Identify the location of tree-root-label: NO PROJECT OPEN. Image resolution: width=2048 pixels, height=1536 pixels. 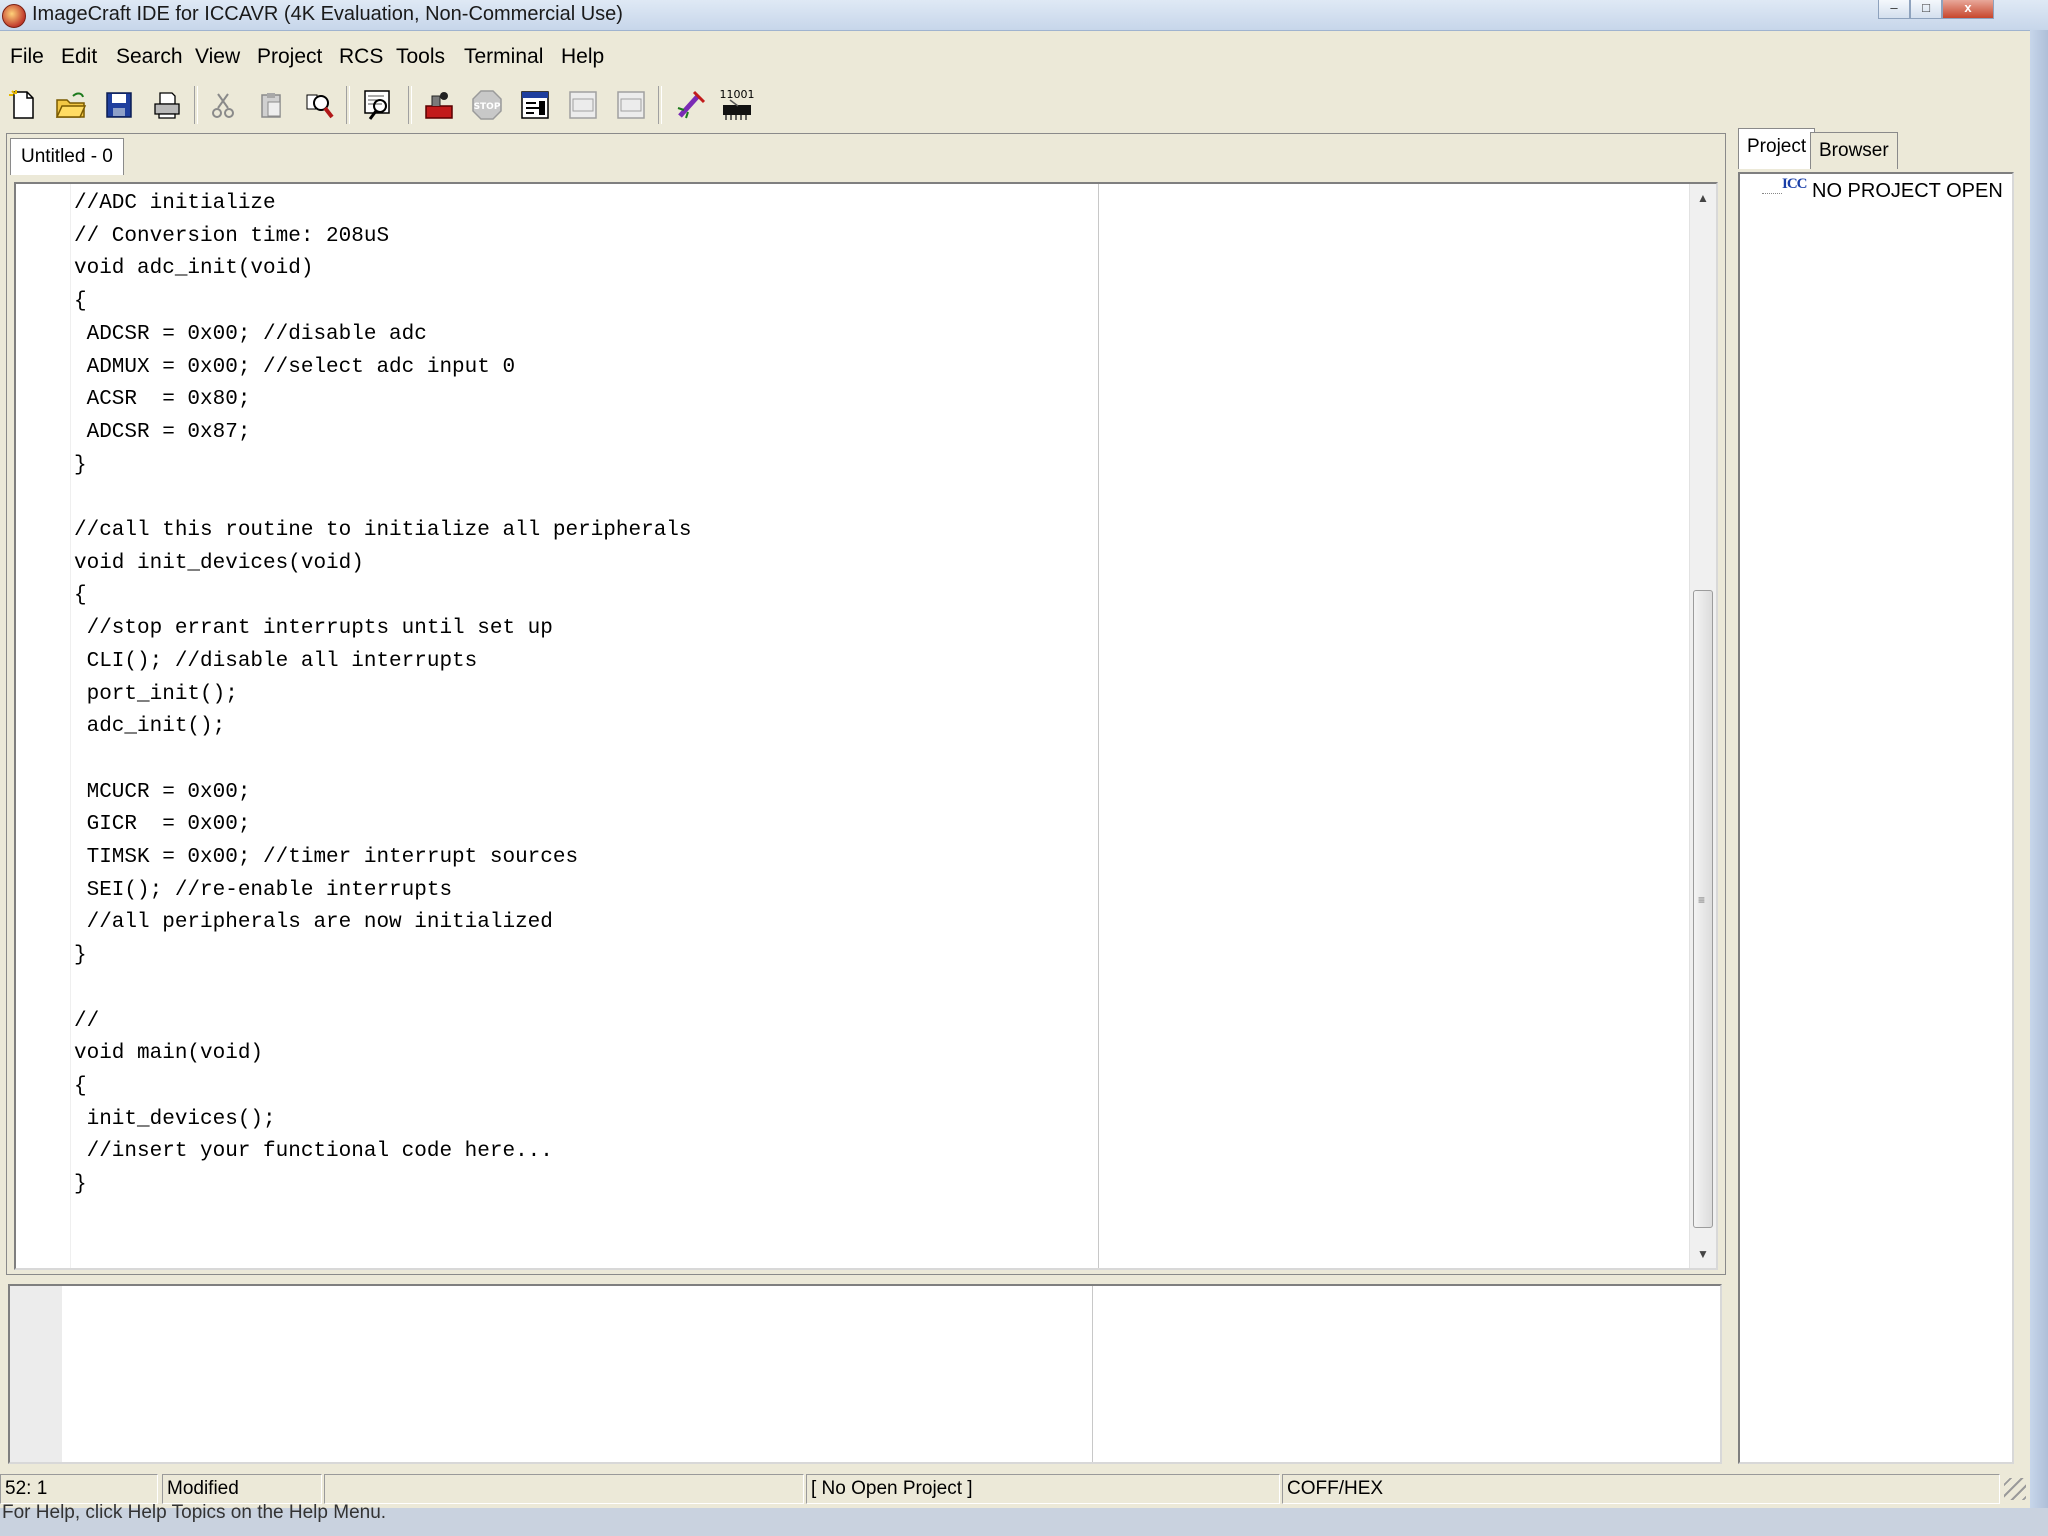
(1907, 191).